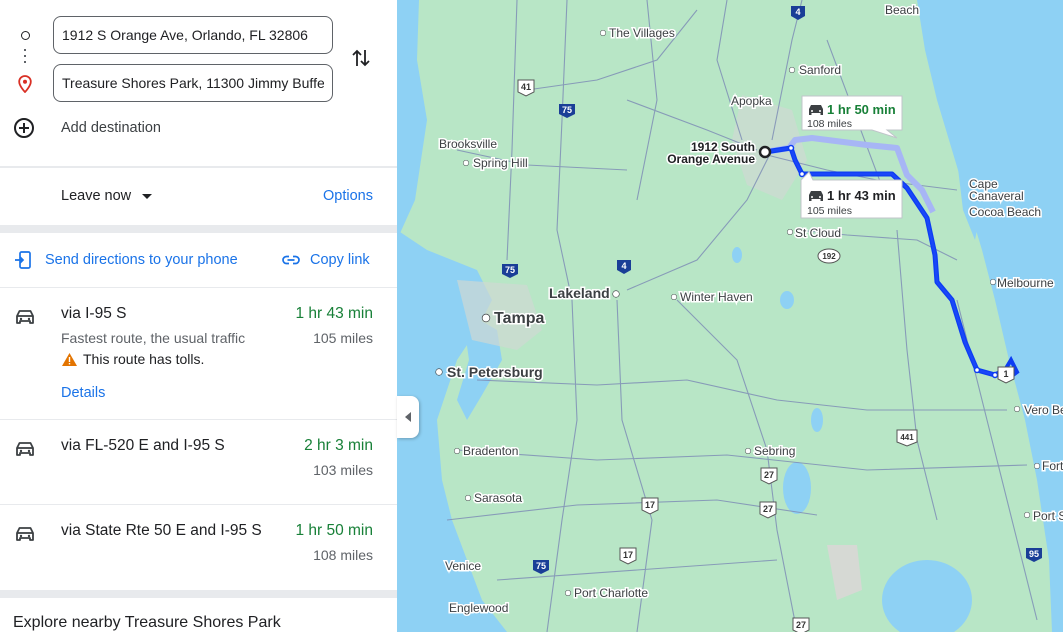 Image resolution: width=1063 pixels, height=632 pixels. Describe the element at coordinates (490, 451) in the screenshot. I see `place-label: Bradenton` at that location.